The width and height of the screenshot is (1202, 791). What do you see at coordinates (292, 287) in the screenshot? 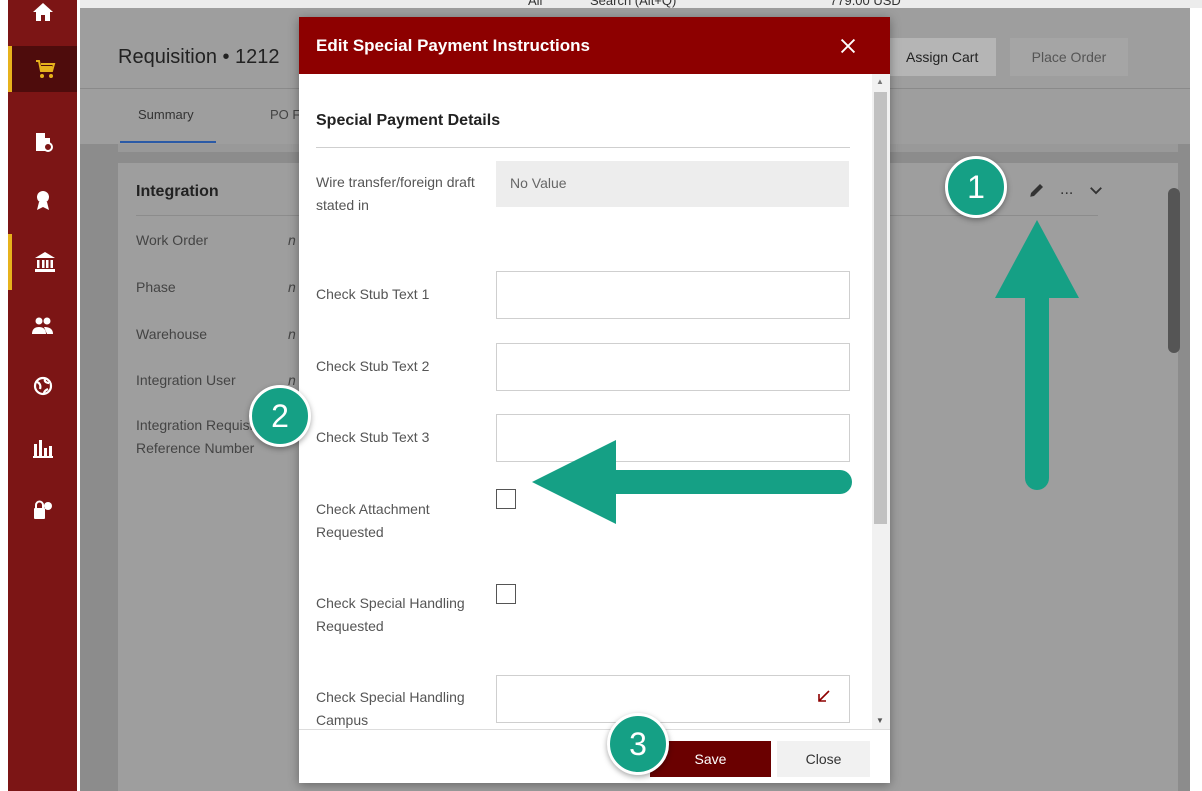
I see `phase-value: n` at bounding box center [292, 287].